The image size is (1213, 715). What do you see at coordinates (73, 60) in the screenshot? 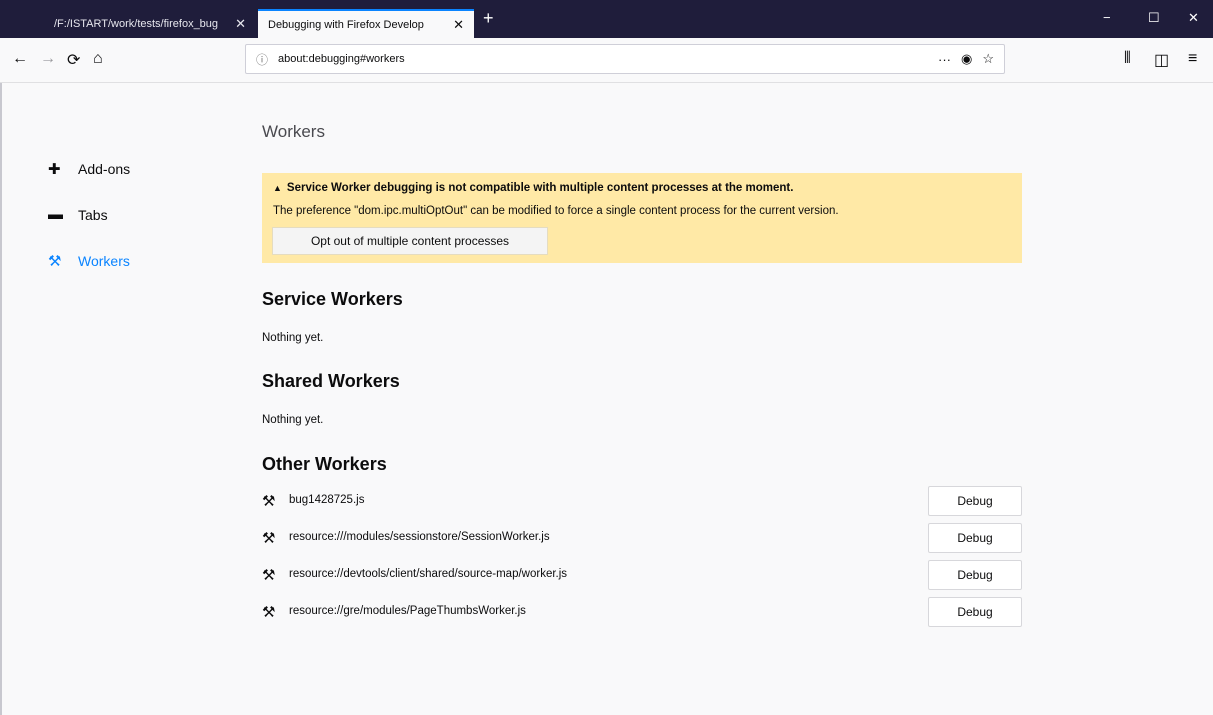
I see `reload-icon: ⟳` at bounding box center [73, 60].